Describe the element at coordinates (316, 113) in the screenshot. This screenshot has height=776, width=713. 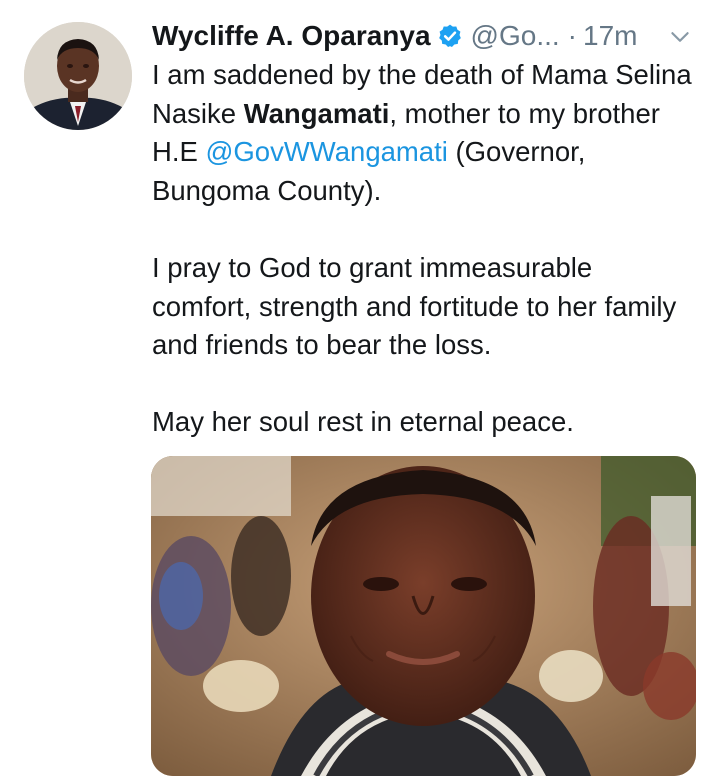
I see `bold-keyword: Wangamati` at that location.